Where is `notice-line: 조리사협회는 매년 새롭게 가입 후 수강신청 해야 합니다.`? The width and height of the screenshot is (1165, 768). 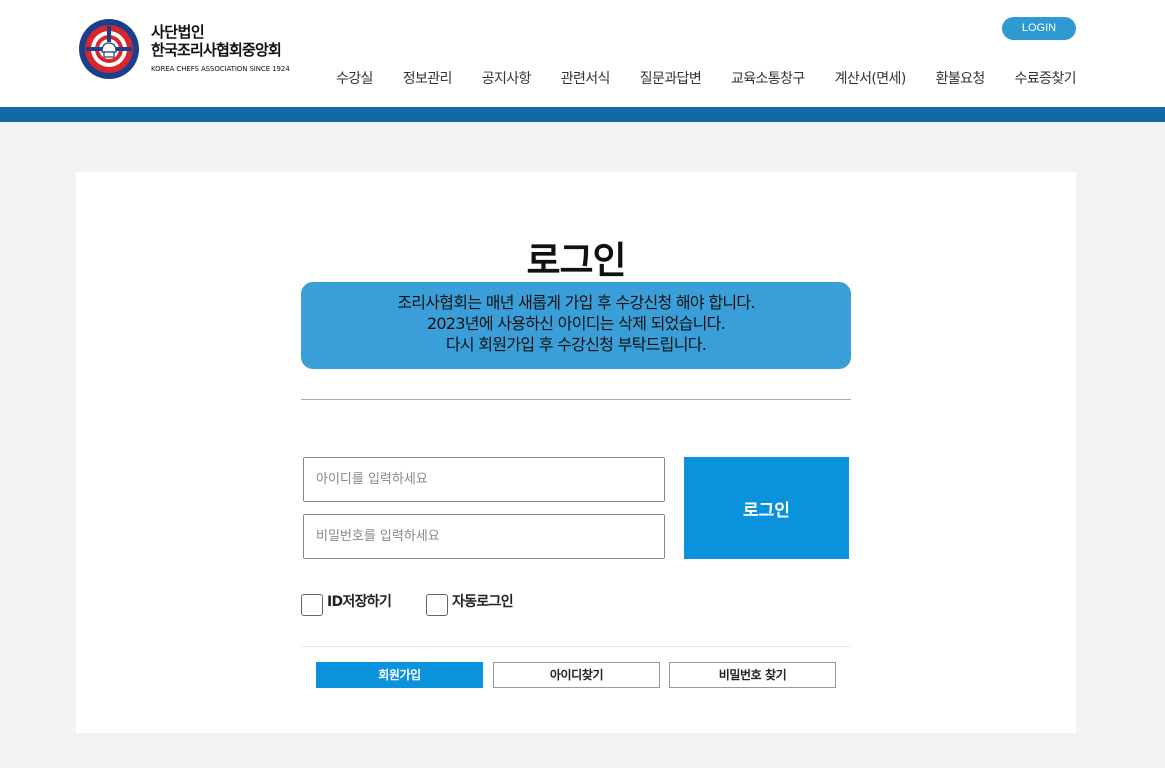
notice-line: 조리사협회는 매년 새롭게 가입 후 수강신청 해야 합니다. is located at coordinates (576, 302).